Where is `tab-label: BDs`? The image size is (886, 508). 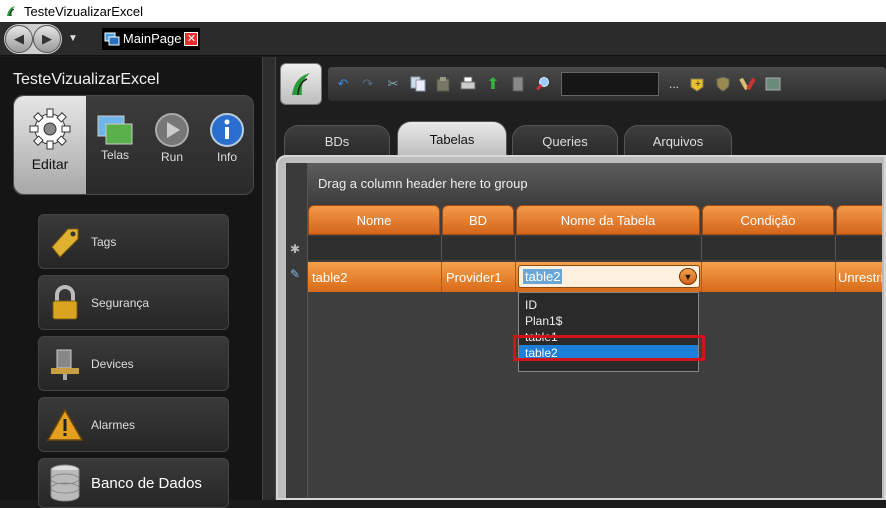
tab-label: BDs is located at coordinates (337, 141).